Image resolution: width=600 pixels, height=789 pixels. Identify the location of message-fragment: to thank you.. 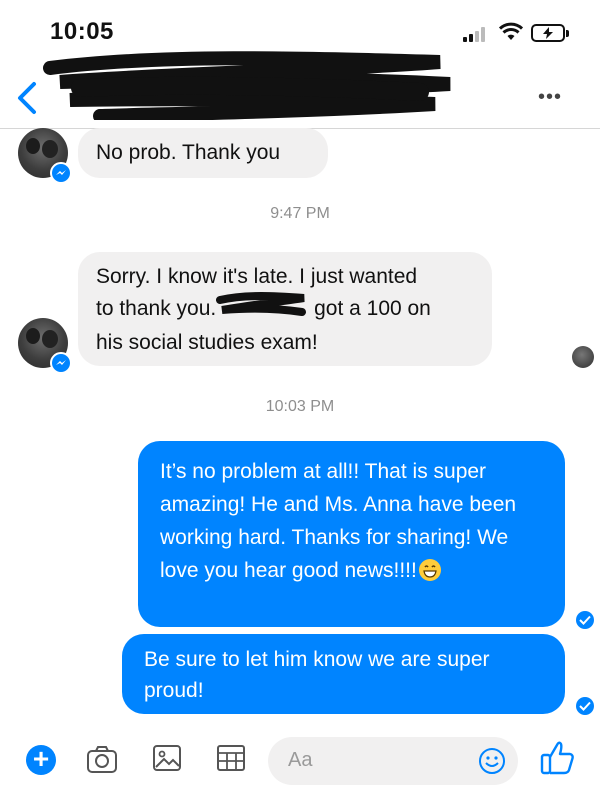
(156, 309).